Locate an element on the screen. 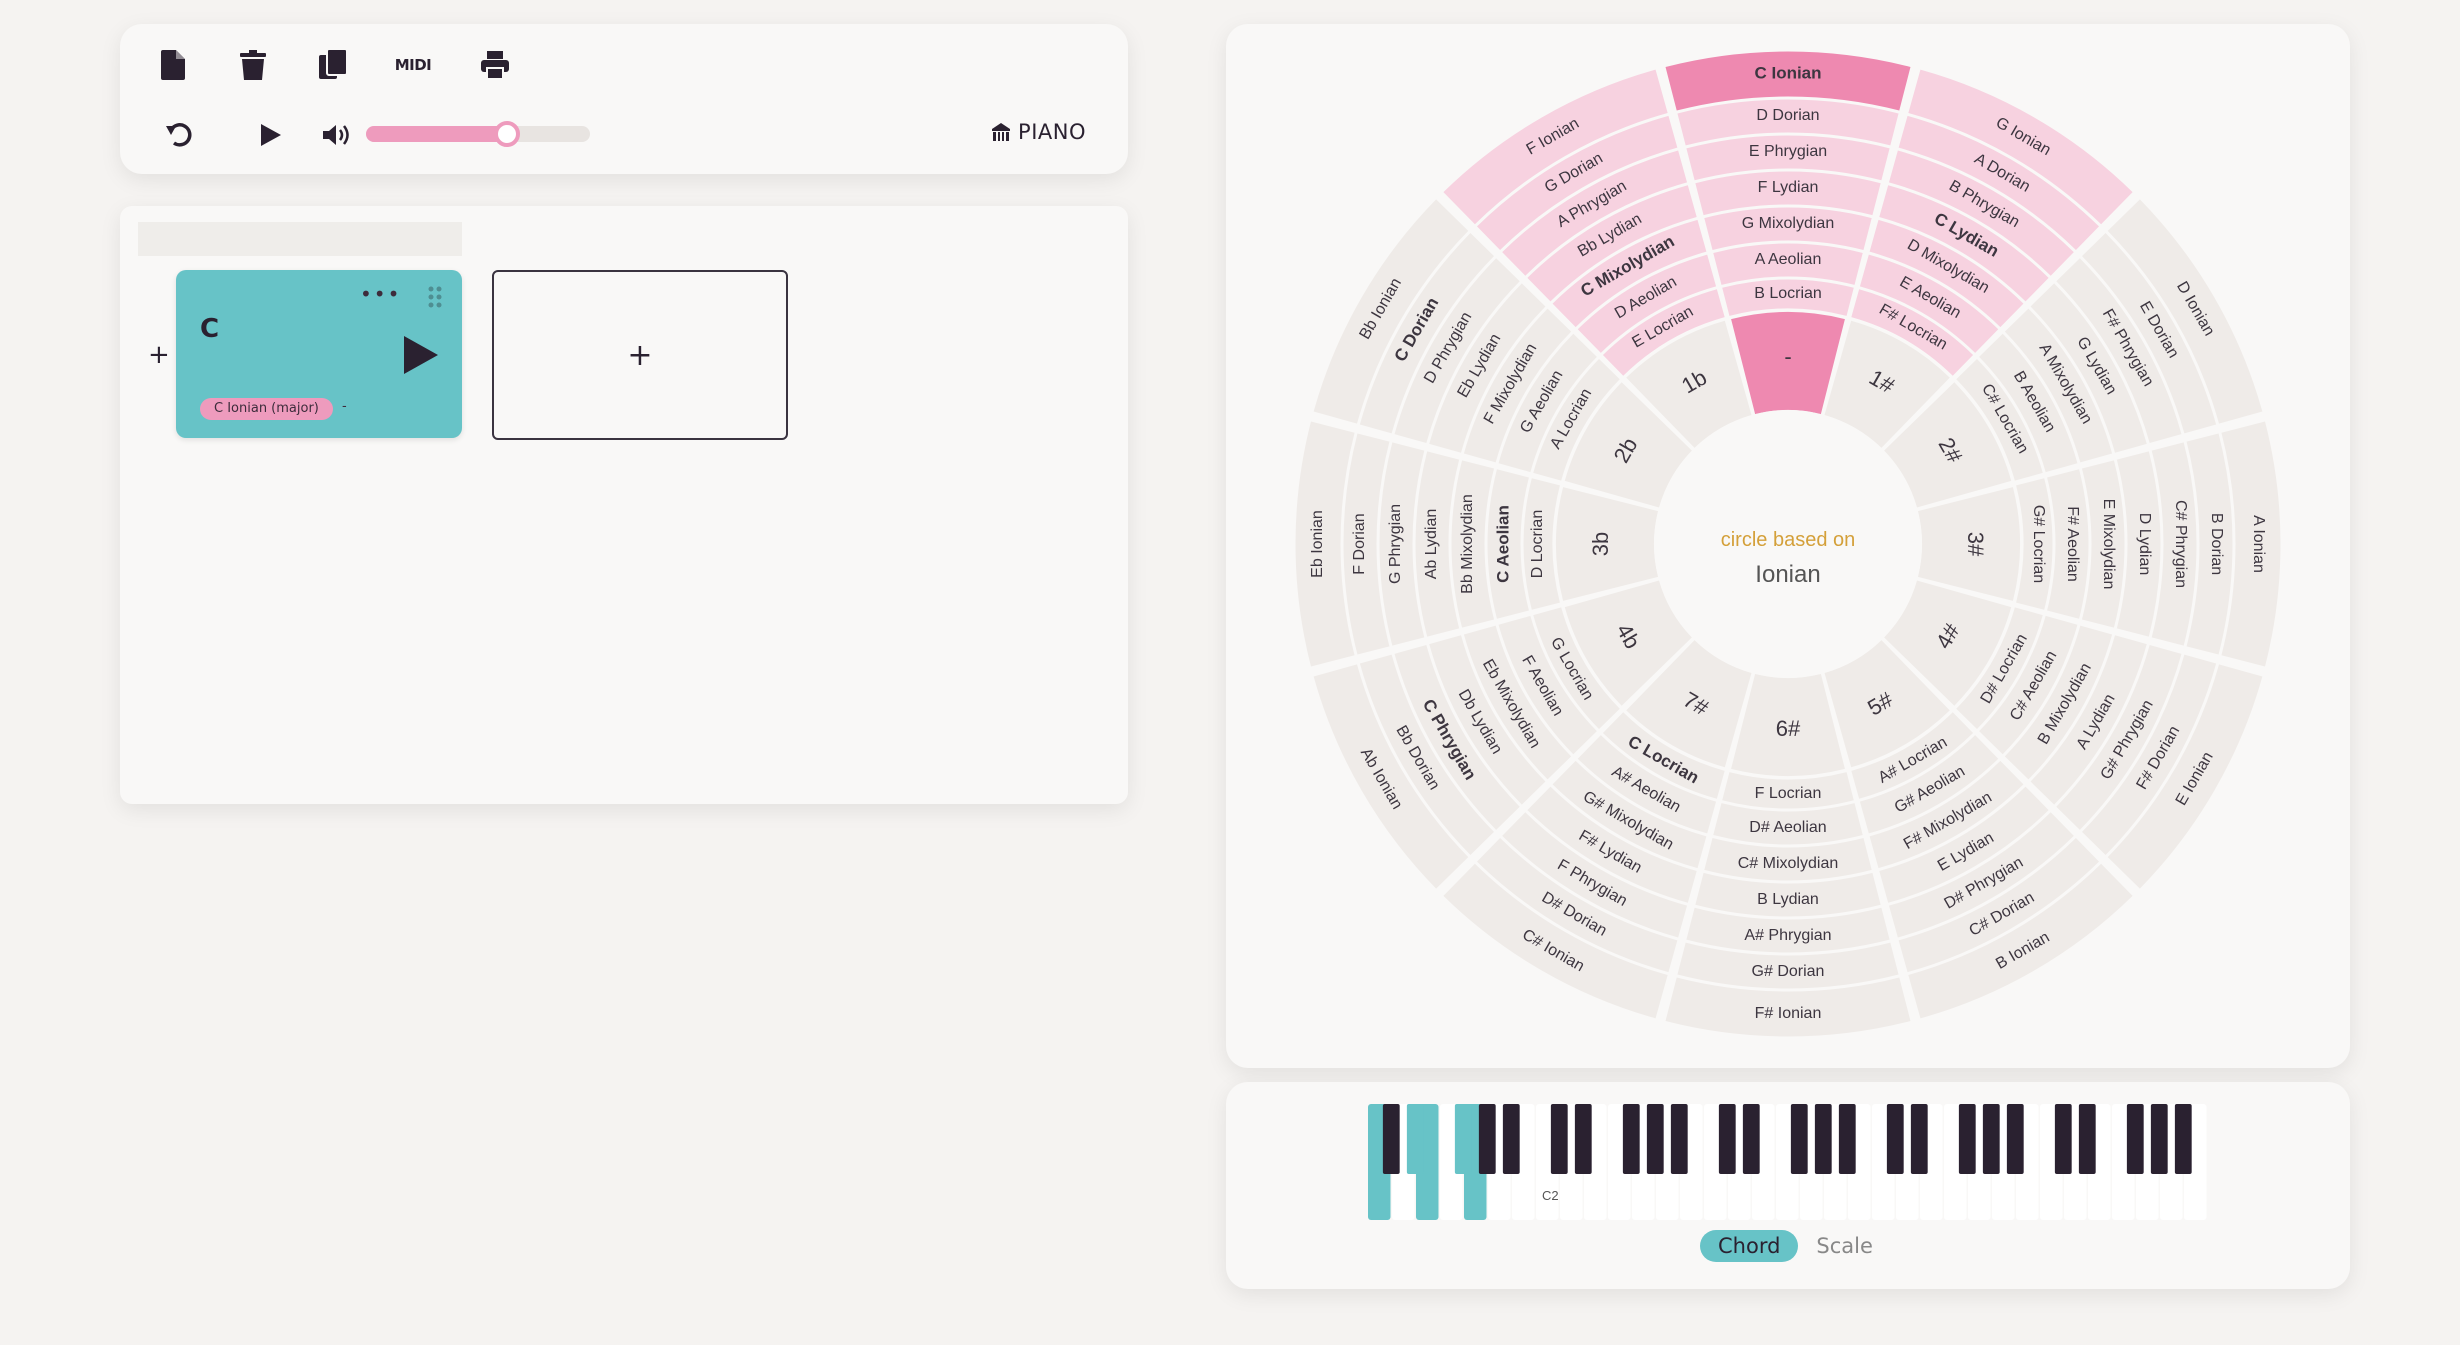 The width and height of the screenshot is (2460, 1345). chord-name: C is located at coordinates (210, 329).